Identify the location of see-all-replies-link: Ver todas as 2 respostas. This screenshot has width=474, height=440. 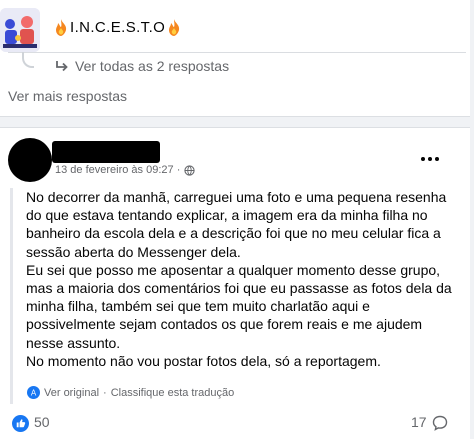
(142, 66).